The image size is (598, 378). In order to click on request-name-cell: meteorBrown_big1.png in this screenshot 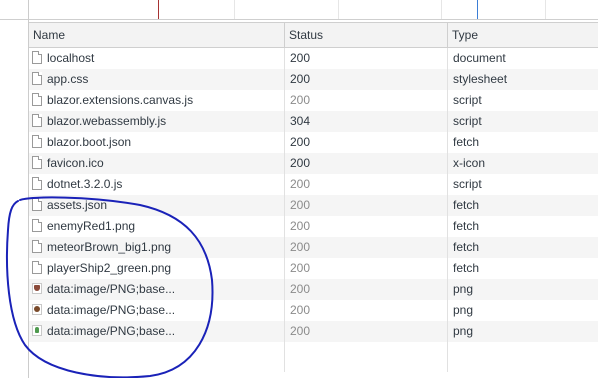, I will do `click(156, 247)`.